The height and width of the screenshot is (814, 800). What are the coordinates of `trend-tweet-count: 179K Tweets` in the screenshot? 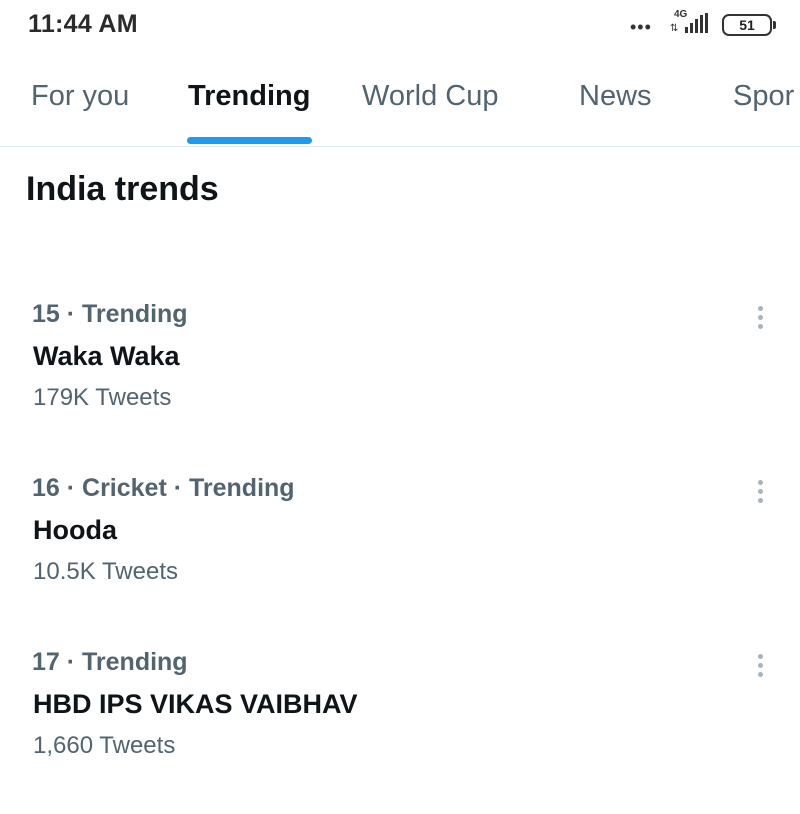 It's located at (102, 397).